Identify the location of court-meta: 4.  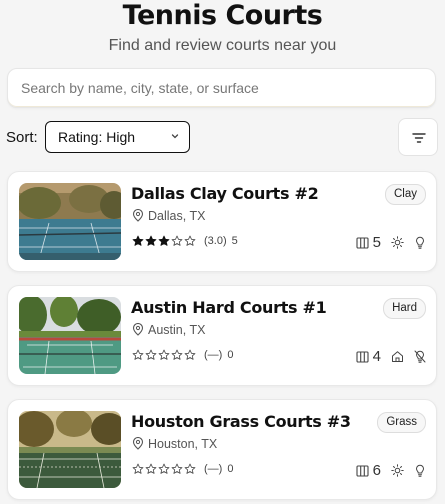
(391, 356).